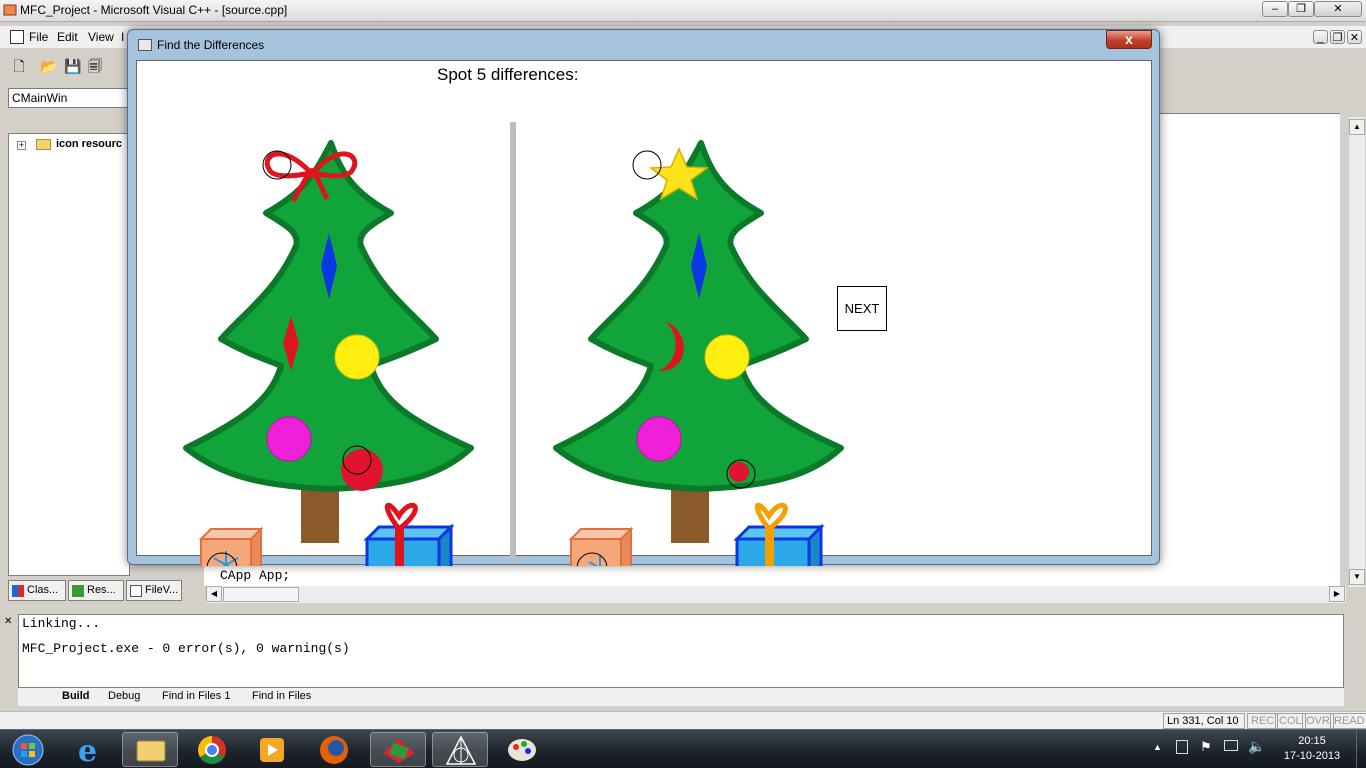 The width and height of the screenshot is (1366, 768). I want to click on maximize-button: ❐, so click(1301, 9).